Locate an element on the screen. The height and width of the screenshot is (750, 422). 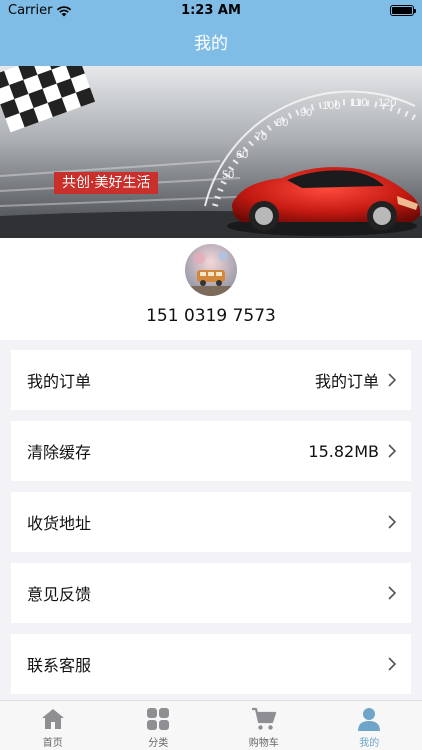
tab-home: 首页 is located at coordinates (53, 725).